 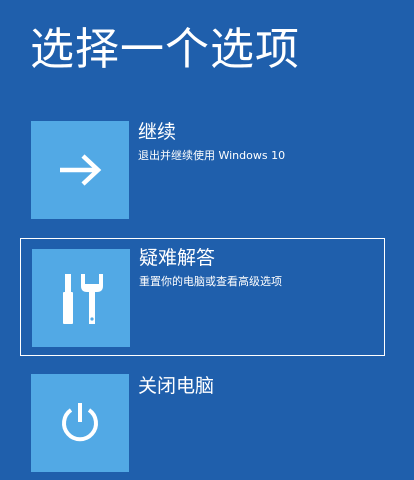 I want to click on continue-label: 继续, so click(x=157, y=132).